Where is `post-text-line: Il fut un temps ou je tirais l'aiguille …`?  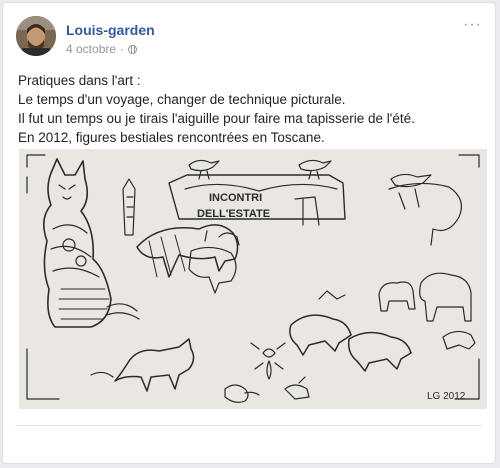 post-text-line: Il fut un temps ou je tirais l'aiguille … is located at coordinates (216, 118).